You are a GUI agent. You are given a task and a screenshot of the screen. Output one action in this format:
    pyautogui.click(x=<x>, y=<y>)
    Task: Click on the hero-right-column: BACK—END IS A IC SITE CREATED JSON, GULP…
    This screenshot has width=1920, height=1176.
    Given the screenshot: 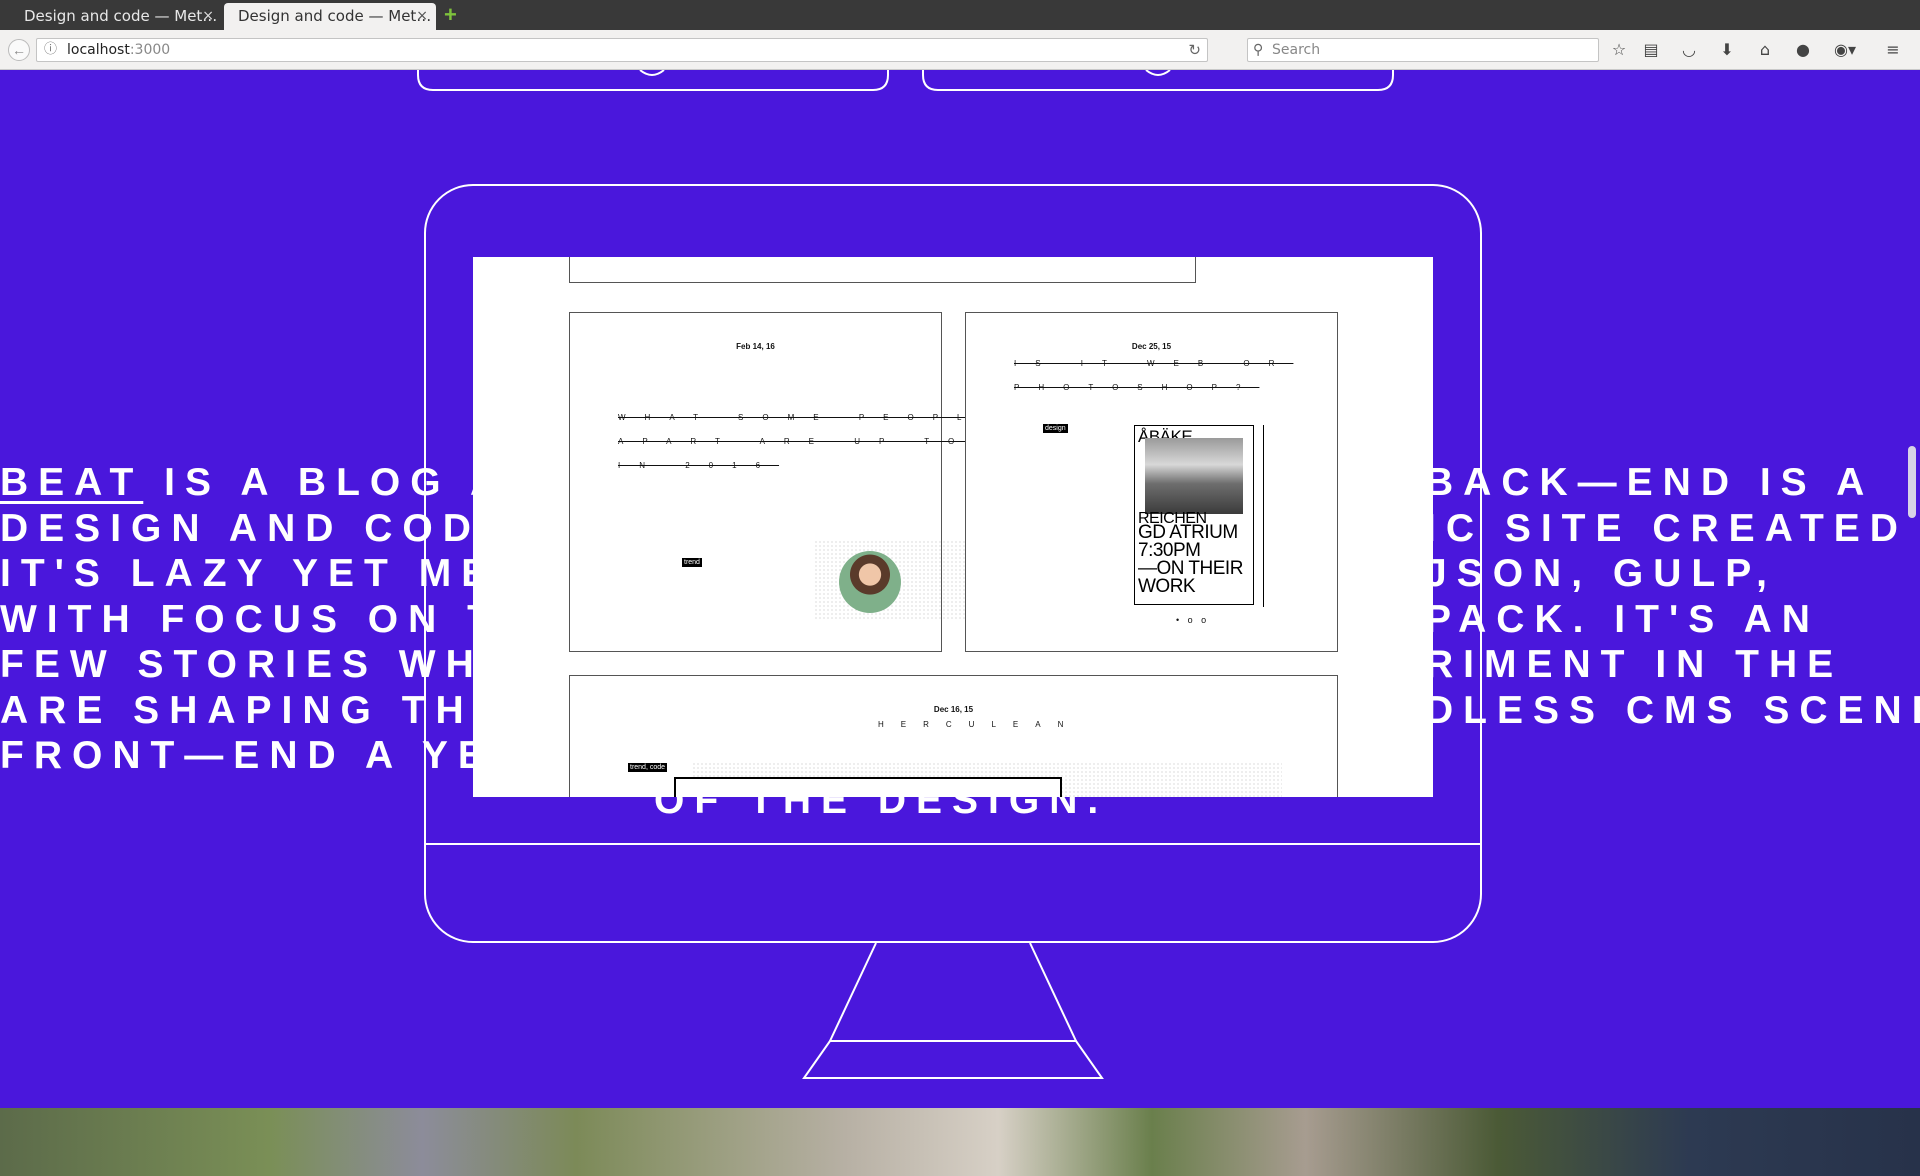 What is the action you would take?
    pyautogui.click(x=1672, y=596)
    